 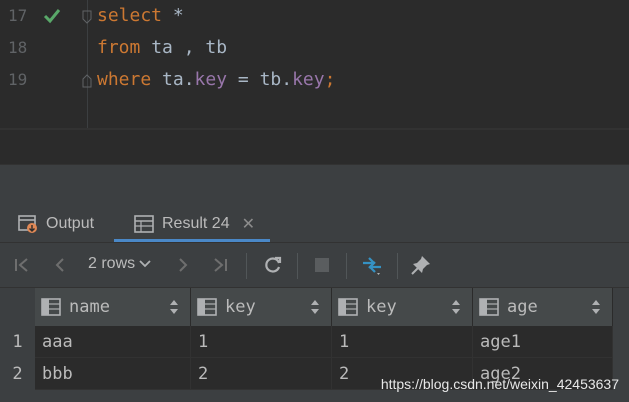 I want to click on row-number: 1, so click(x=17, y=342).